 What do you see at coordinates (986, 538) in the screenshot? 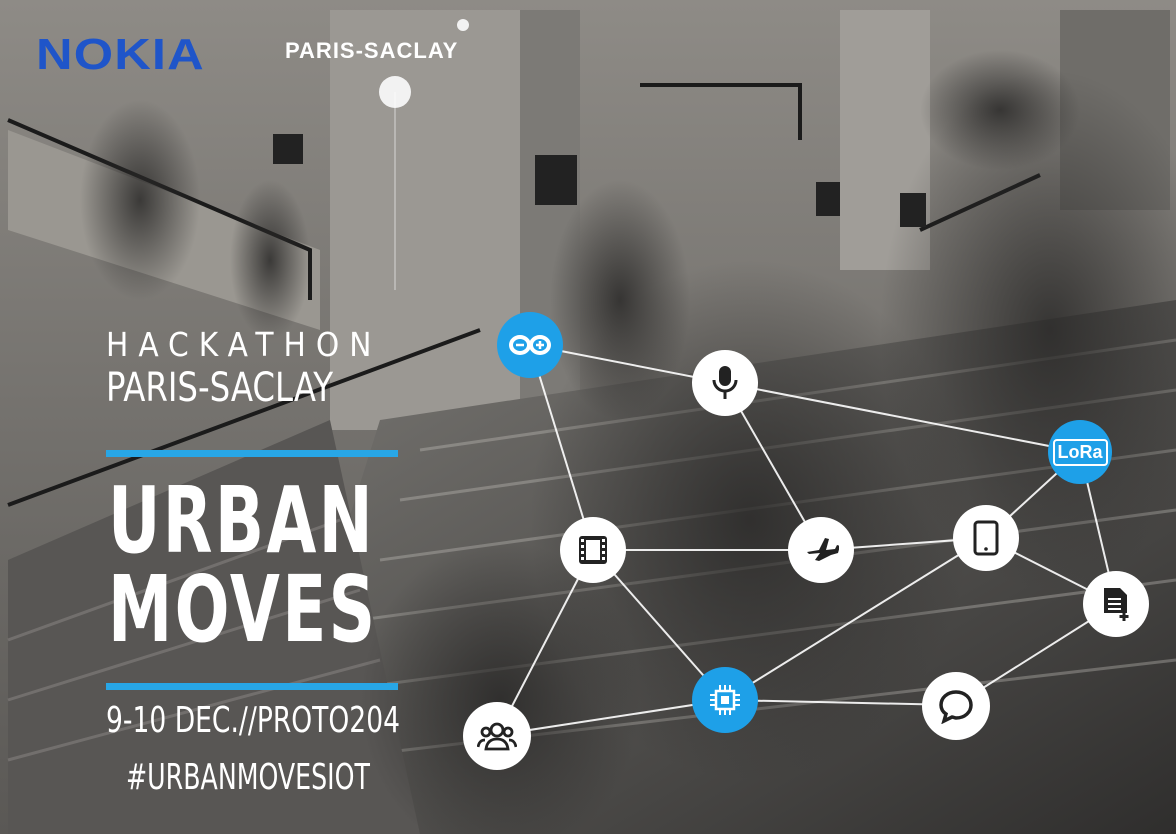
I see `tablet-icon` at bounding box center [986, 538].